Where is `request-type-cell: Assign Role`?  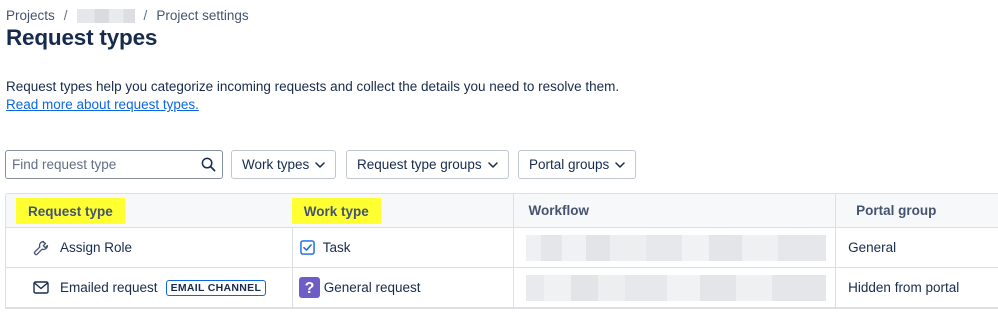
request-type-cell: Assign Role is located at coordinates (149, 247).